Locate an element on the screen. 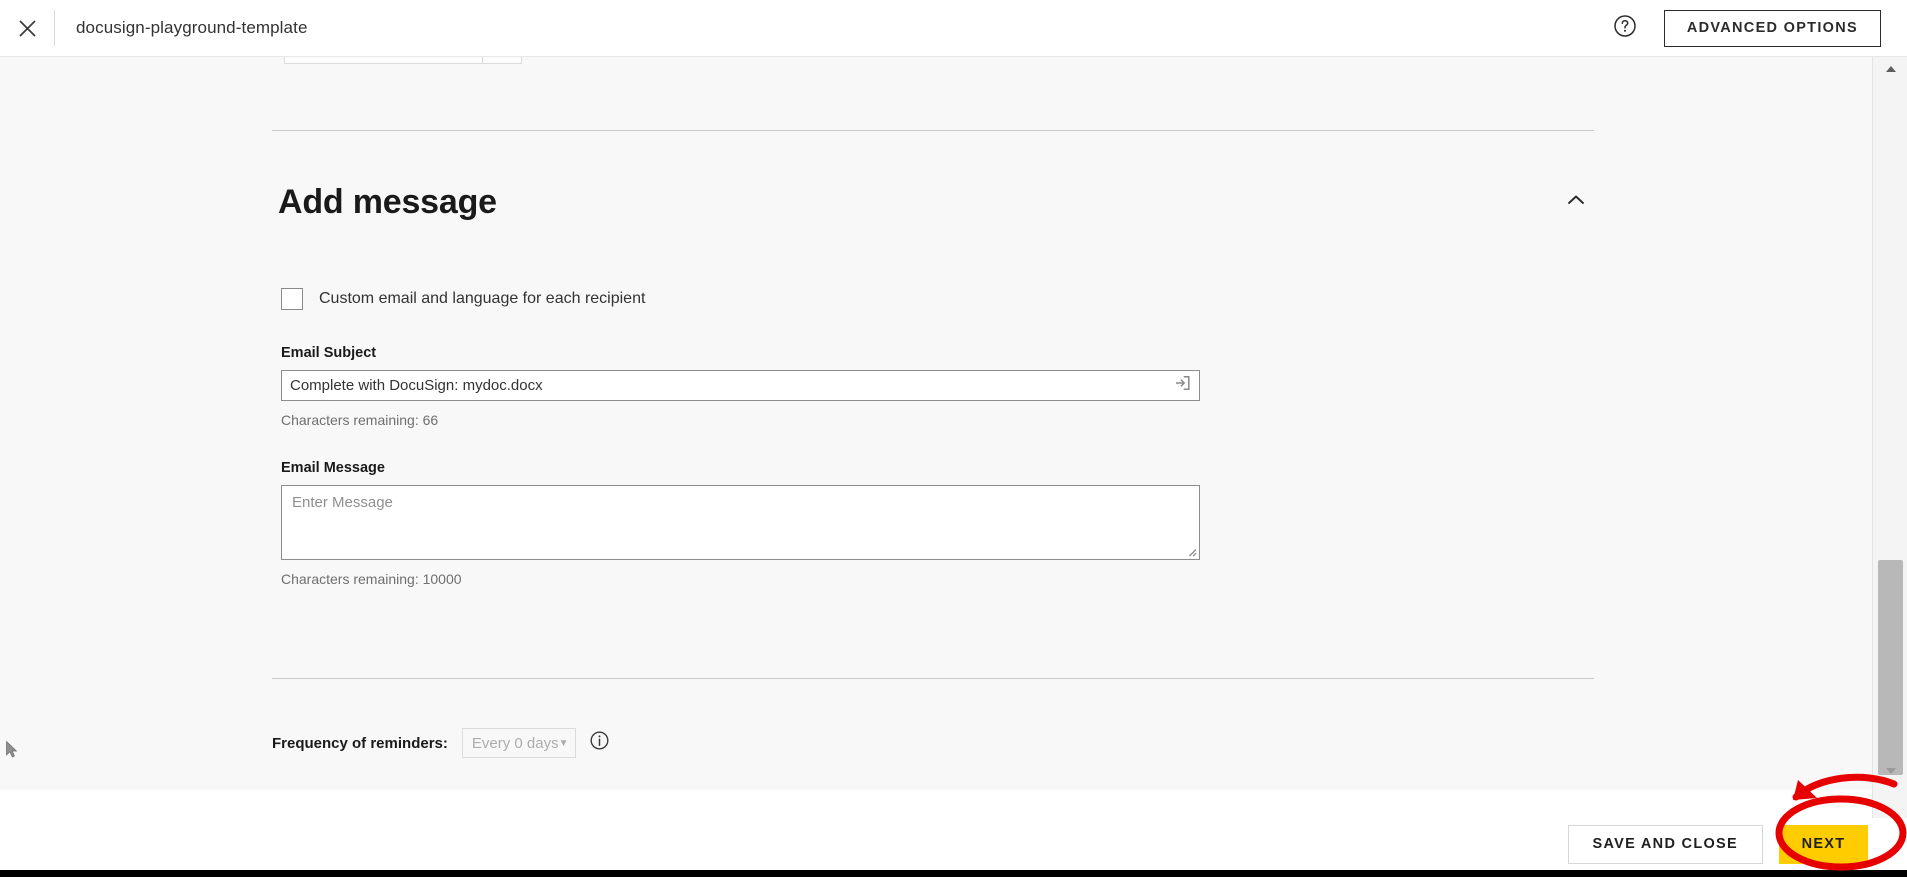 The image size is (1907, 877). email-subject-label: Email Subject is located at coordinates (329, 353).